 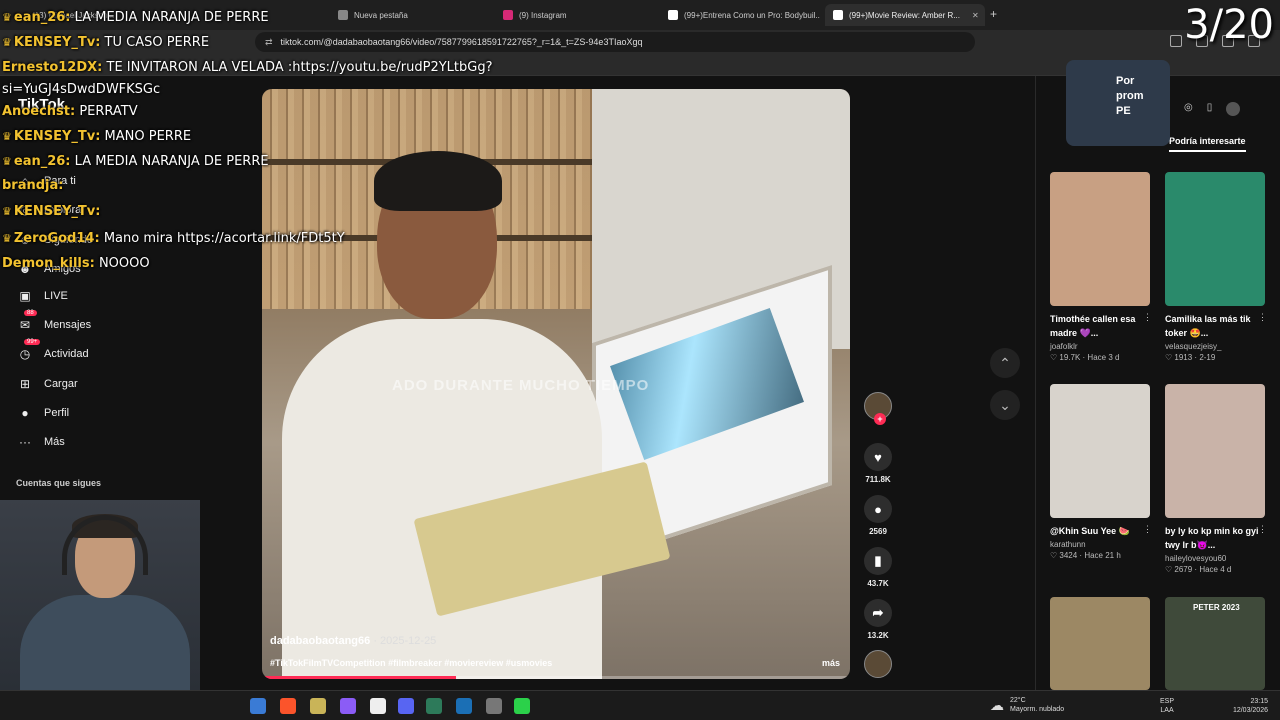 I want to click on tiktok-icon, so click(x=838, y=15).